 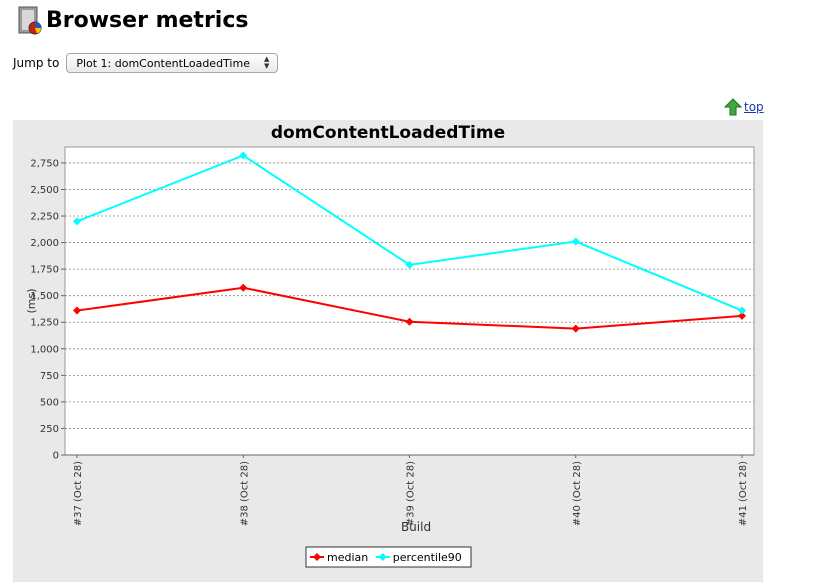 I want to click on browser-metrics-logo-icon, so click(x=30, y=20).